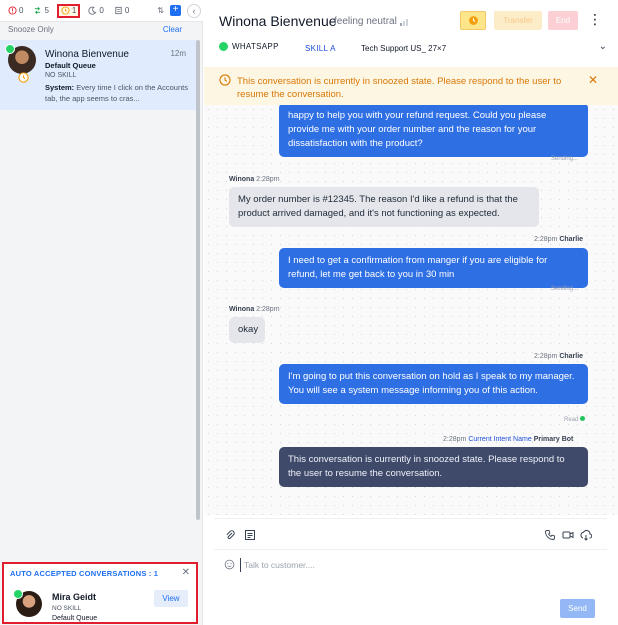 This screenshot has height=625, width=618. I want to click on counter-night: 0, so click(95, 11).